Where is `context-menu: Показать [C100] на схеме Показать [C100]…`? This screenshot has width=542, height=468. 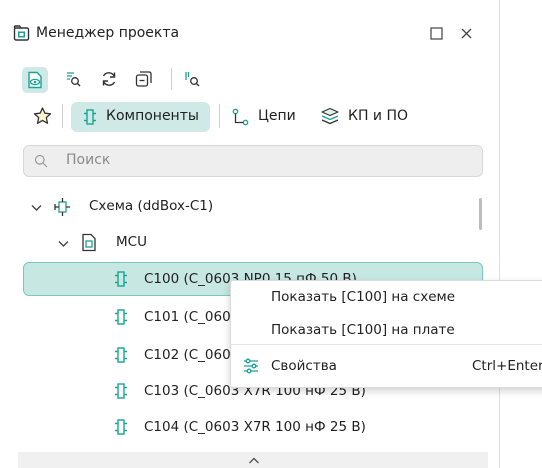 context-menu: Показать [C100] на схеме Показать [C100]… is located at coordinates (386, 334).